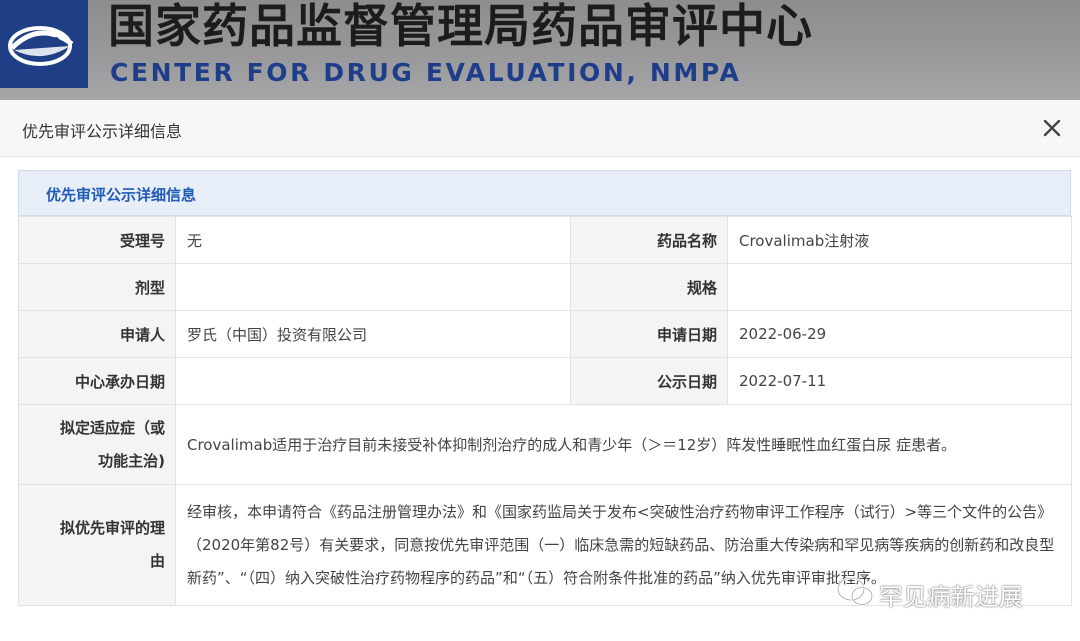  I want to click on table-row: 受理号 无 药品名称 Crovalimab注射液, so click(545, 240).